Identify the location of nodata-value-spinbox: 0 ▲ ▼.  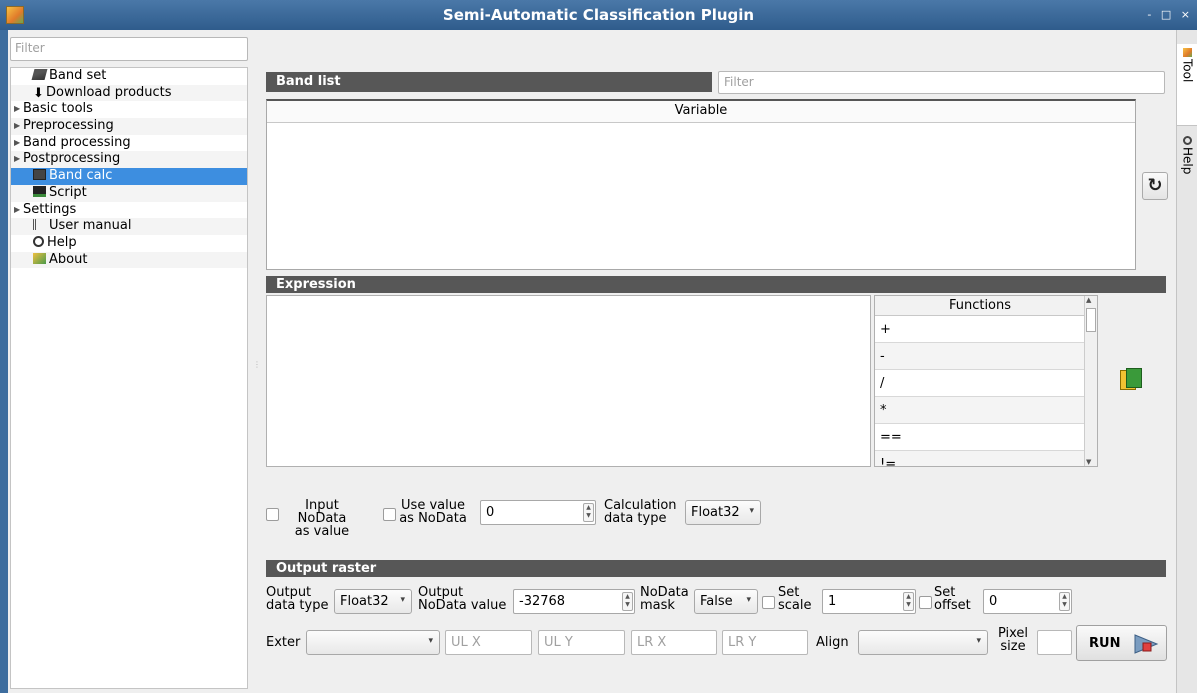
(538, 512).